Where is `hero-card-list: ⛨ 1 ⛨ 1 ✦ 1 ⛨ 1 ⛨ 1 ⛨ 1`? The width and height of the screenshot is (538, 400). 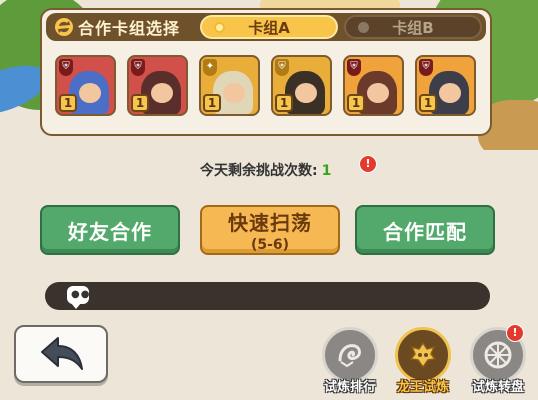
hero-card-list: ⛨ 1 ⛨ 1 ✦ 1 ⛨ 1 ⛨ 1 ⛨ 1 is located at coordinates (265, 85).